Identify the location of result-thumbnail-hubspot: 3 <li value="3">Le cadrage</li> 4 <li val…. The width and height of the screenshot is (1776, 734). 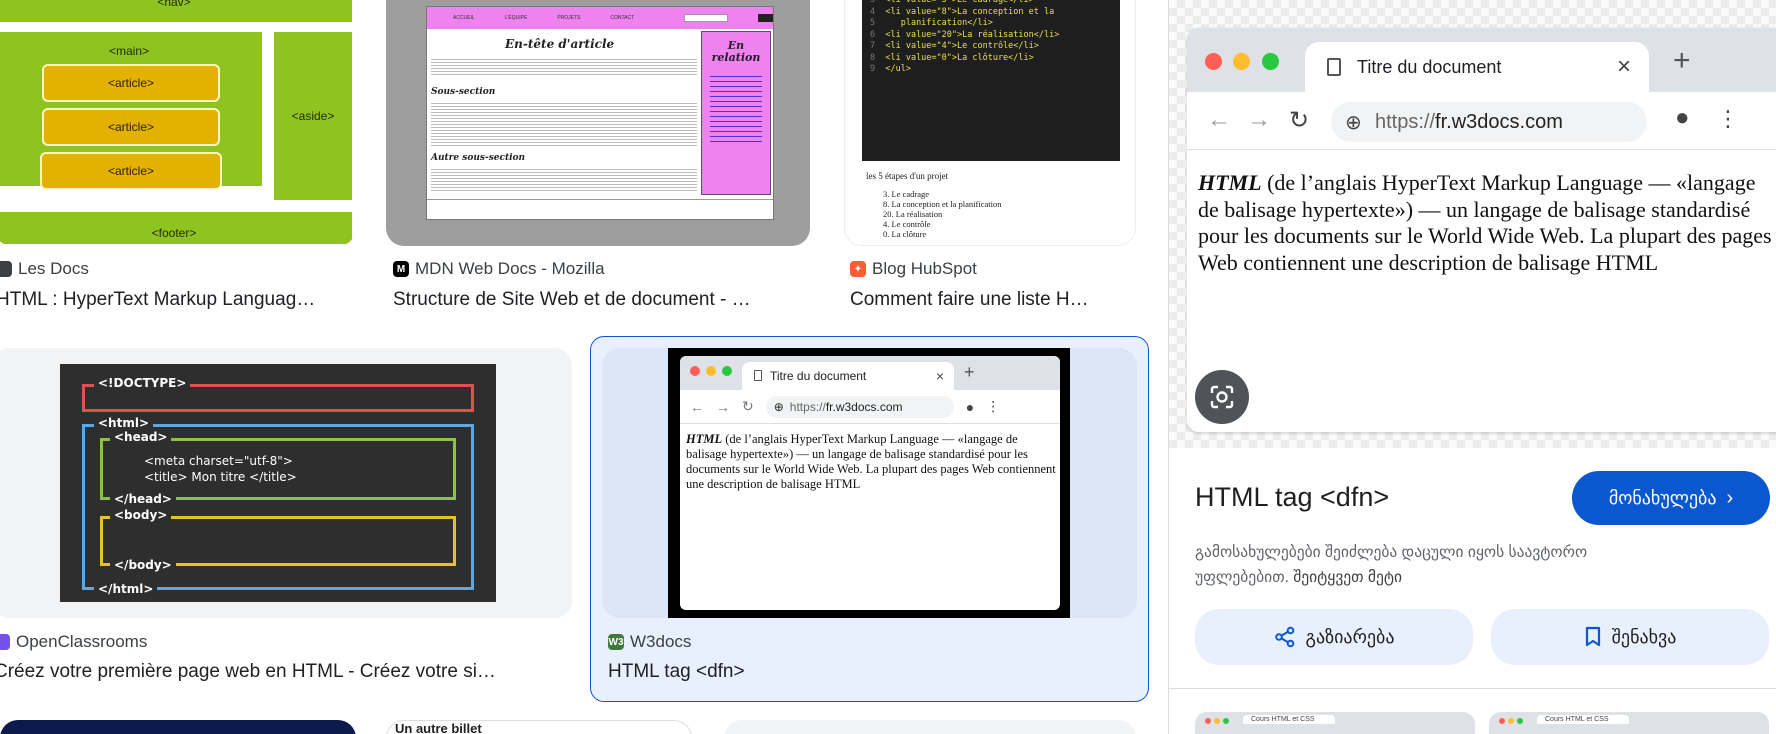
(990, 123).